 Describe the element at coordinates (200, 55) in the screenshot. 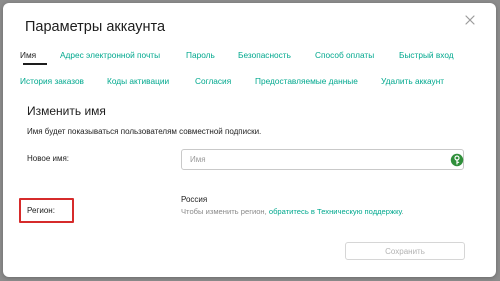

I see `tab-password: Пароль` at that location.